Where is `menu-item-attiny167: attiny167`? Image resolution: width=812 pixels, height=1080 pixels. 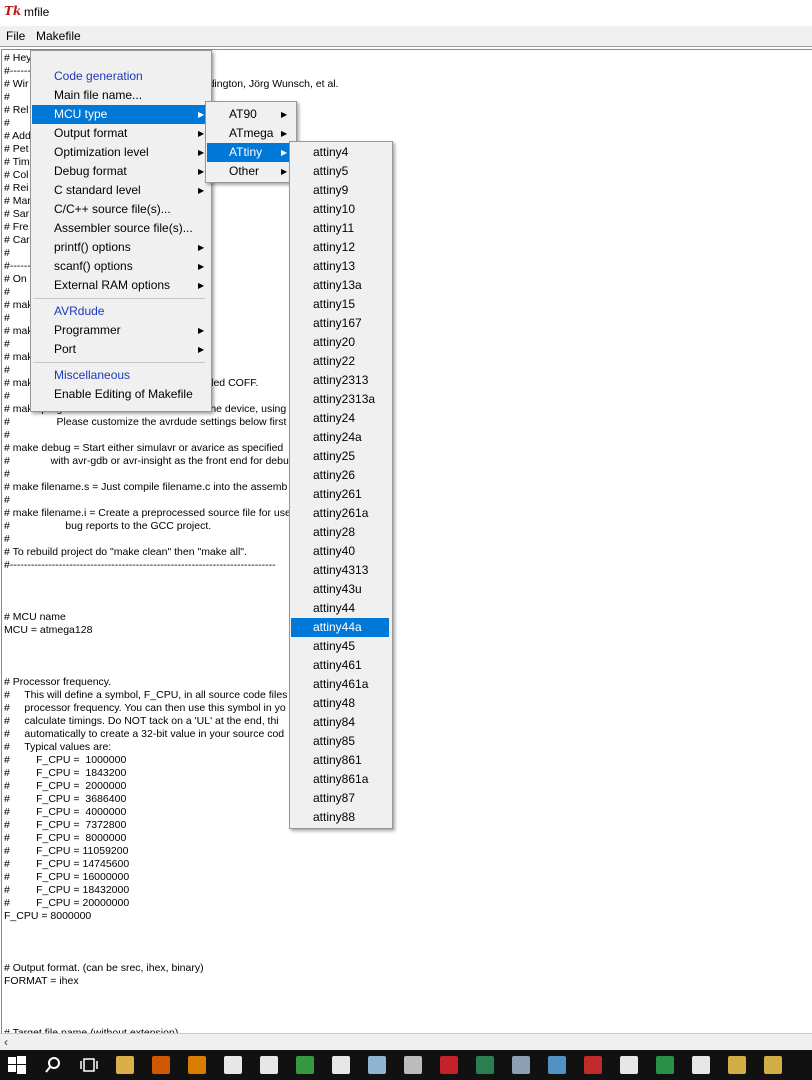
menu-item-attiny167: attiny167 is located at coordinates (340, 323).